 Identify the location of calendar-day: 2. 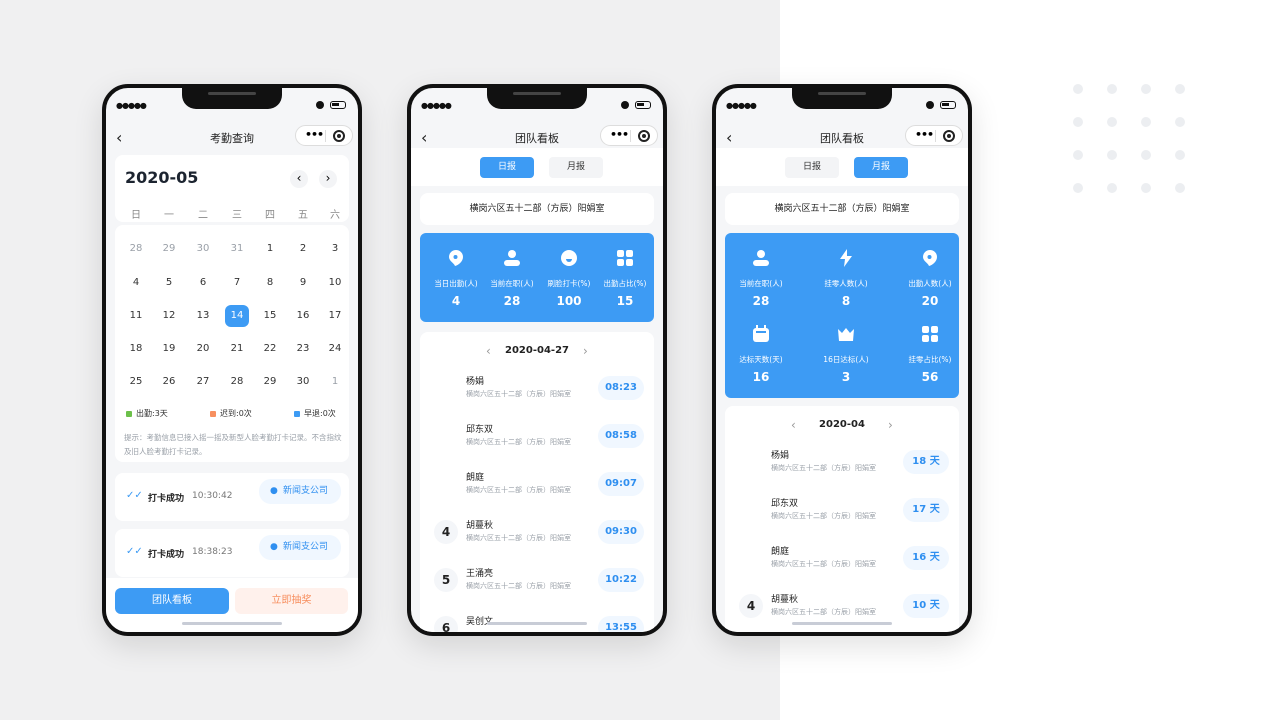
(303, 248).